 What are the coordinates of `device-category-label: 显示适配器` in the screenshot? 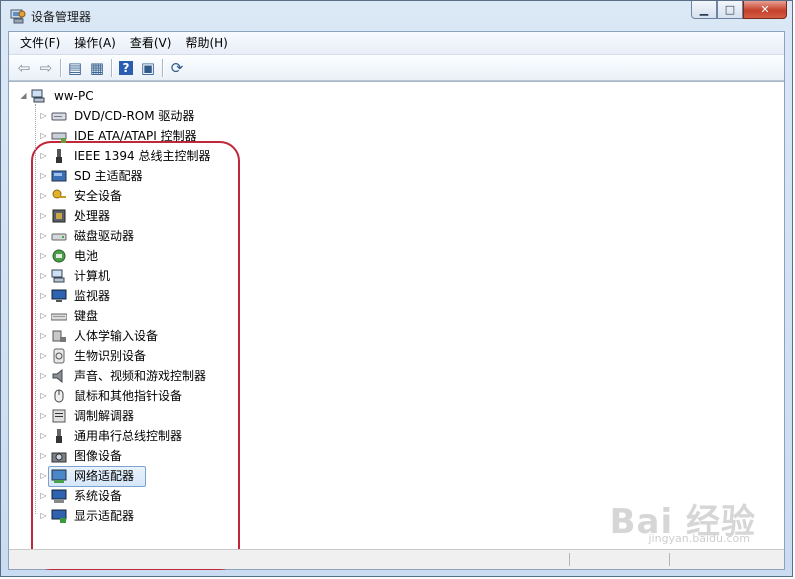 It's located at (104, 515).